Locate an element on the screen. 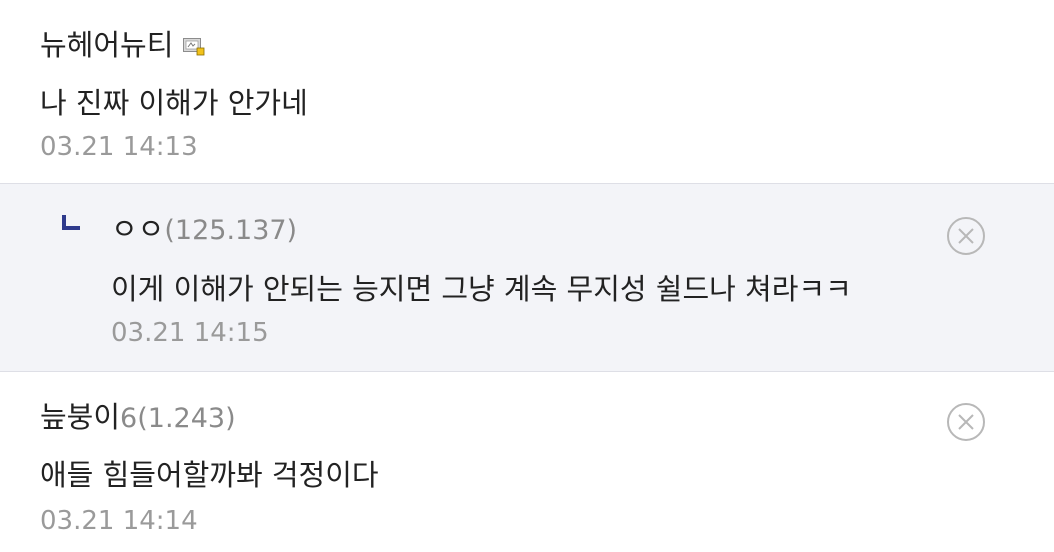  comment-author-row: 늪붕이 6 (1.243) is located at coordinates (138, 415).